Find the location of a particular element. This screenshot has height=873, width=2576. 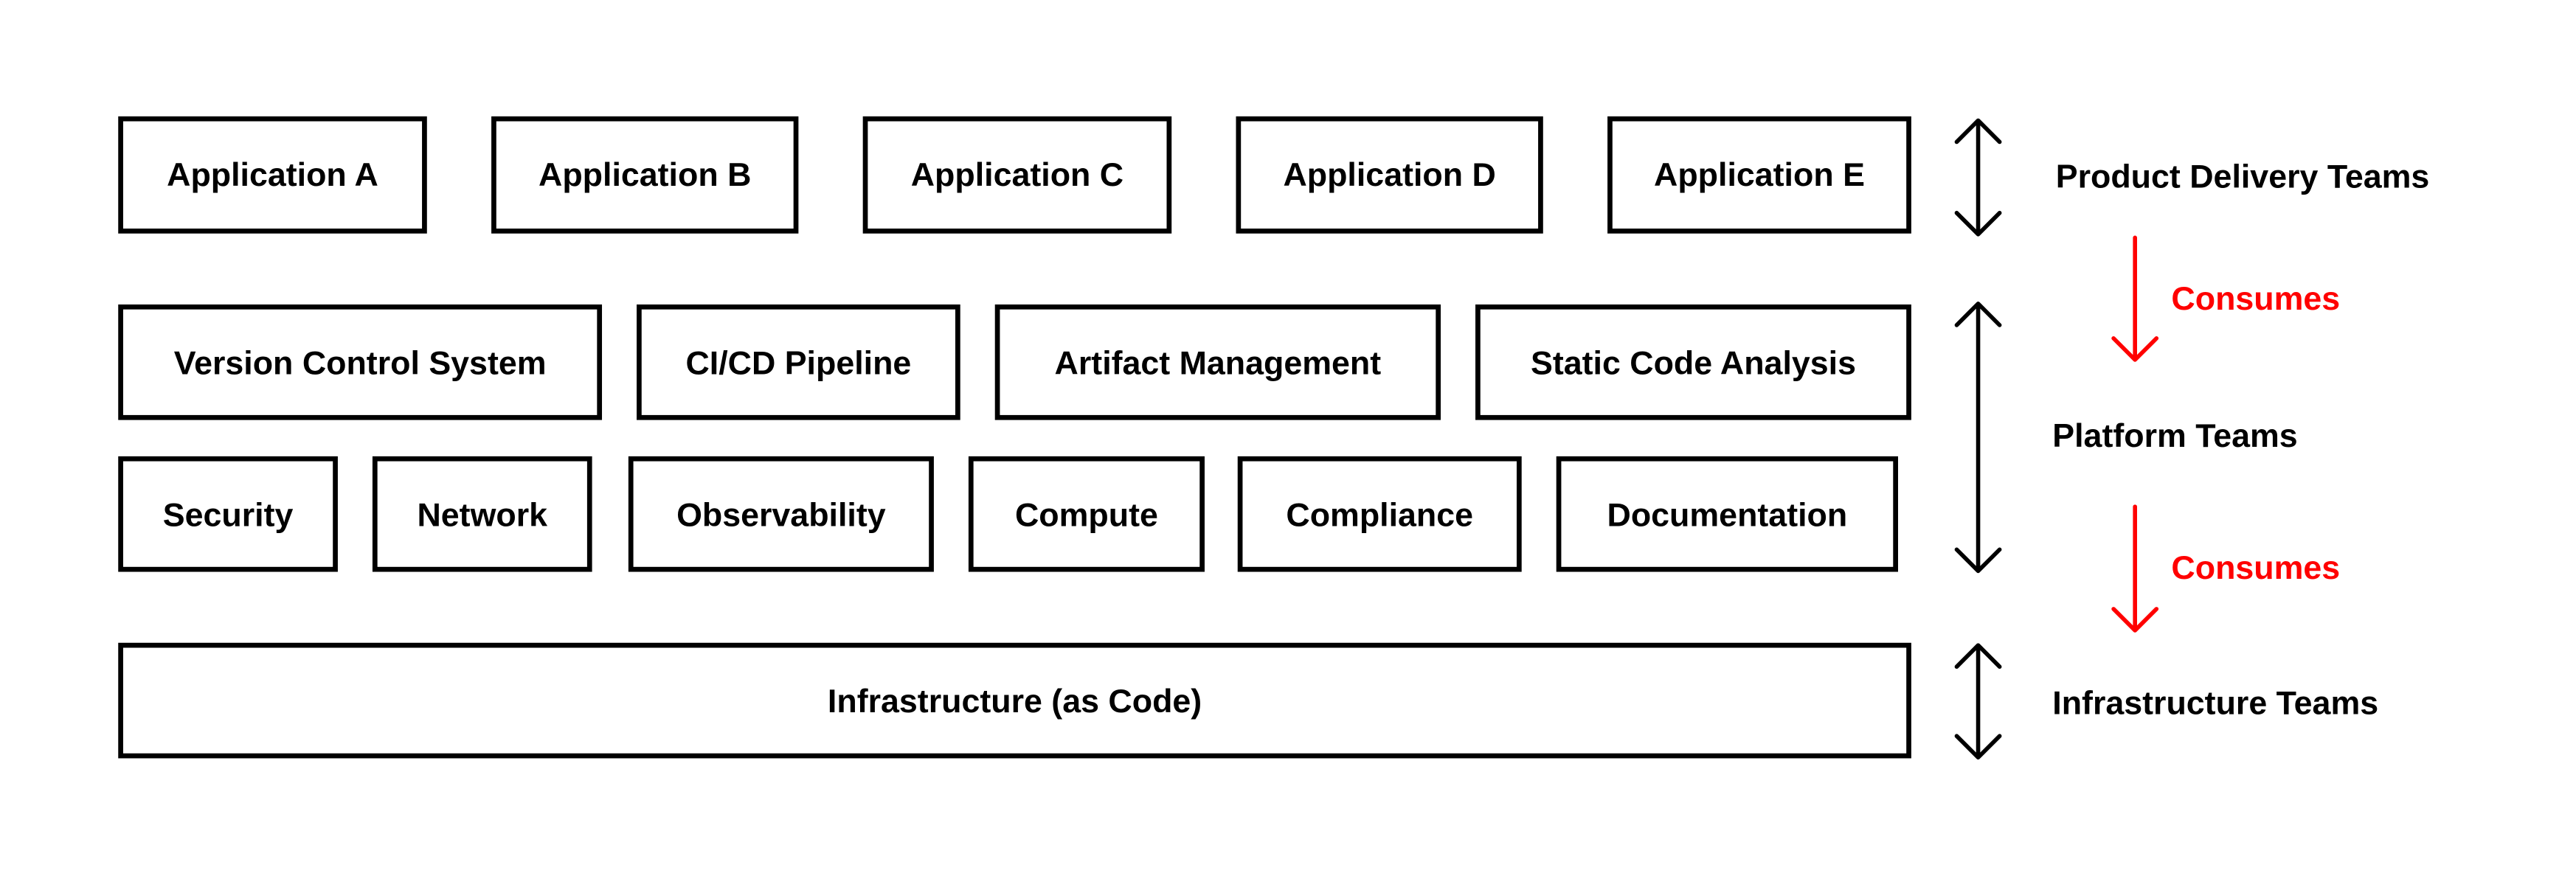

svg-text: Security is located at coordinates (229, 514).